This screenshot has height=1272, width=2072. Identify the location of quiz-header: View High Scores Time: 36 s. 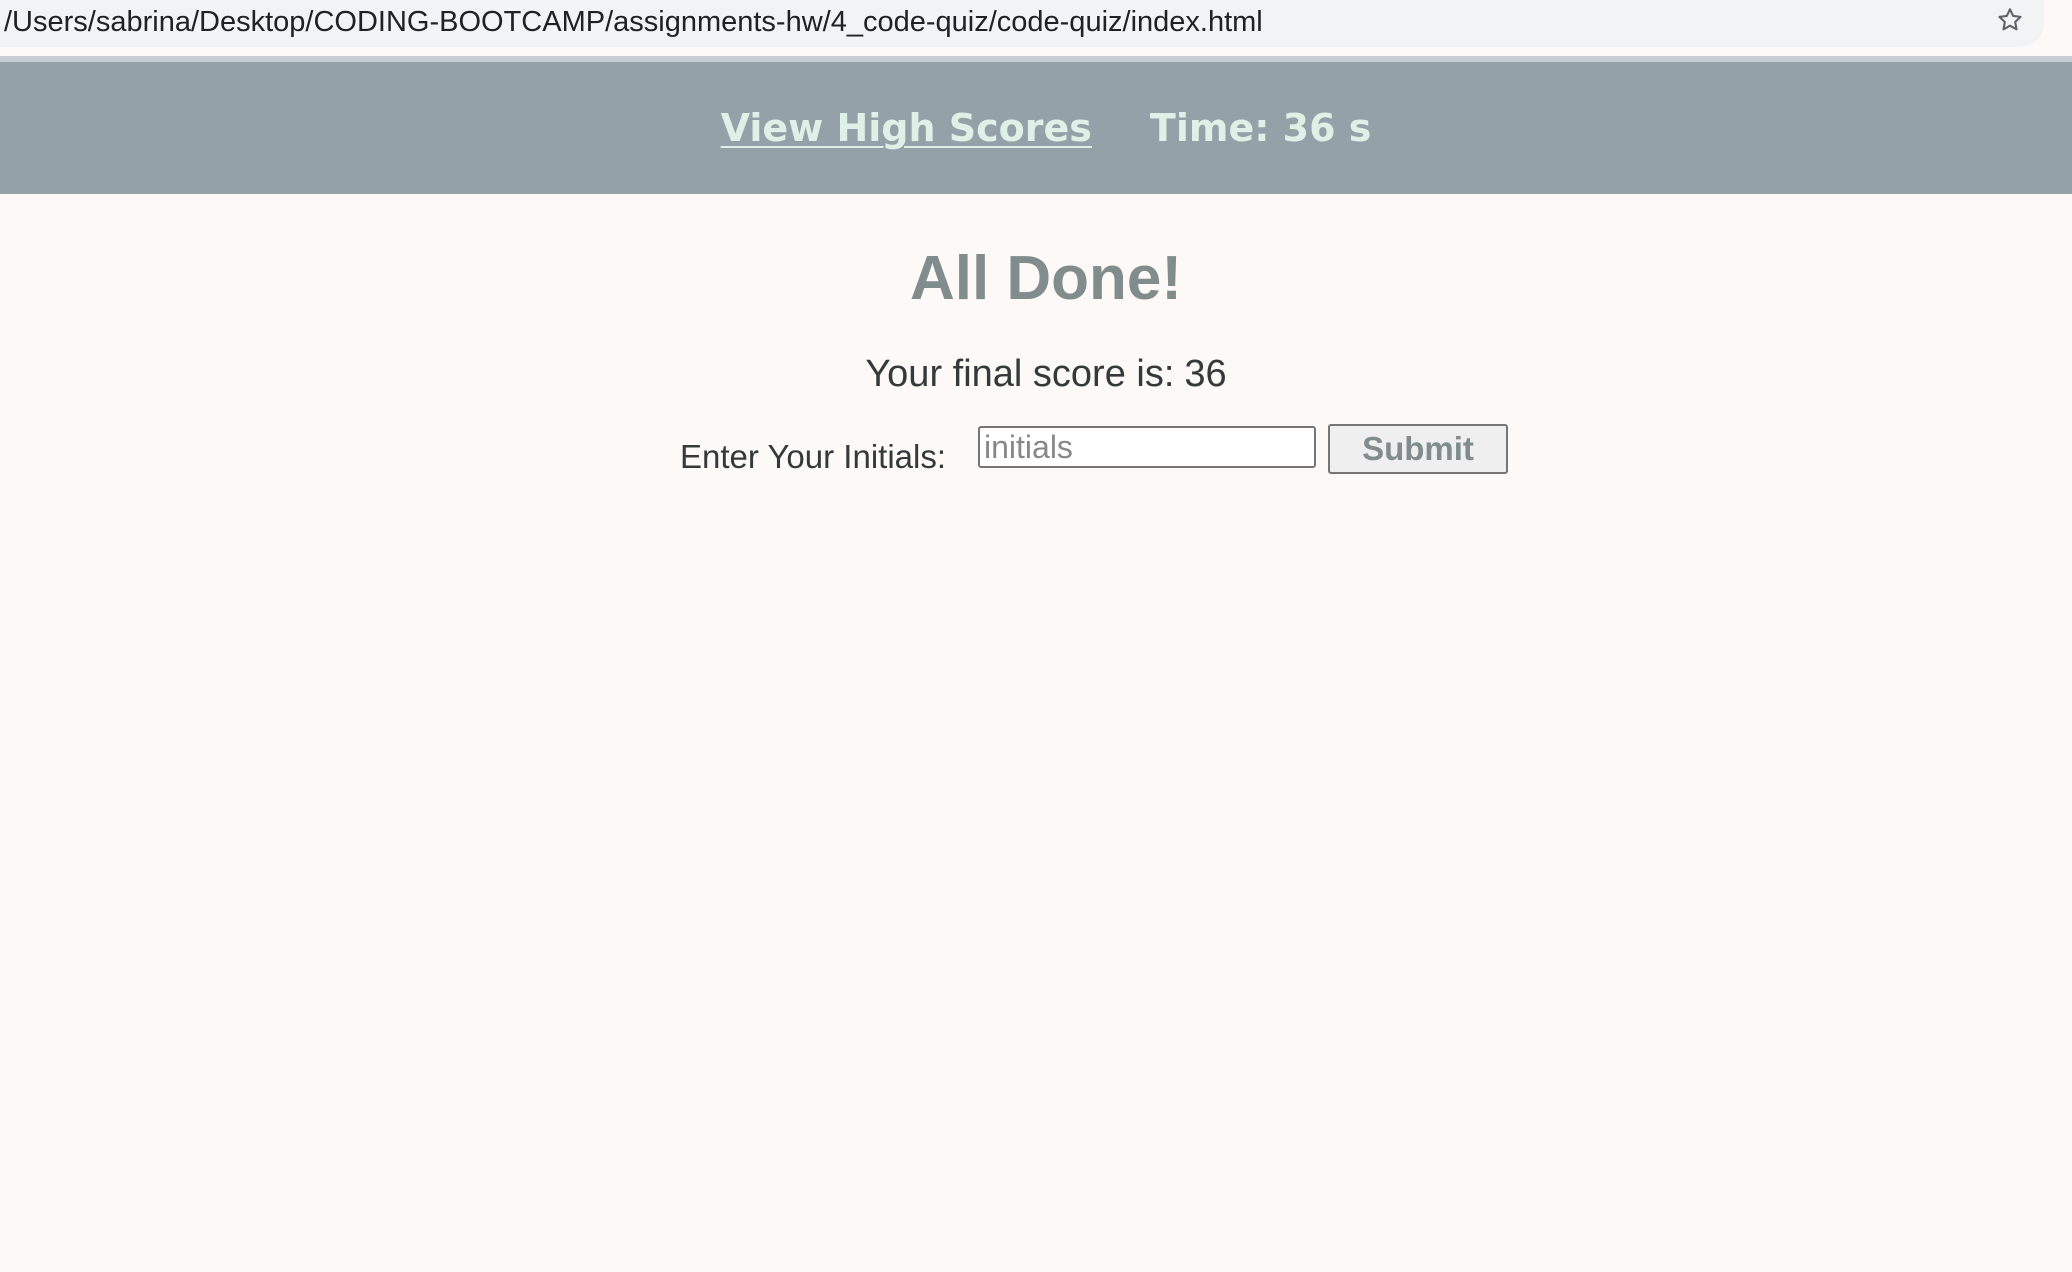
(1036, 128).